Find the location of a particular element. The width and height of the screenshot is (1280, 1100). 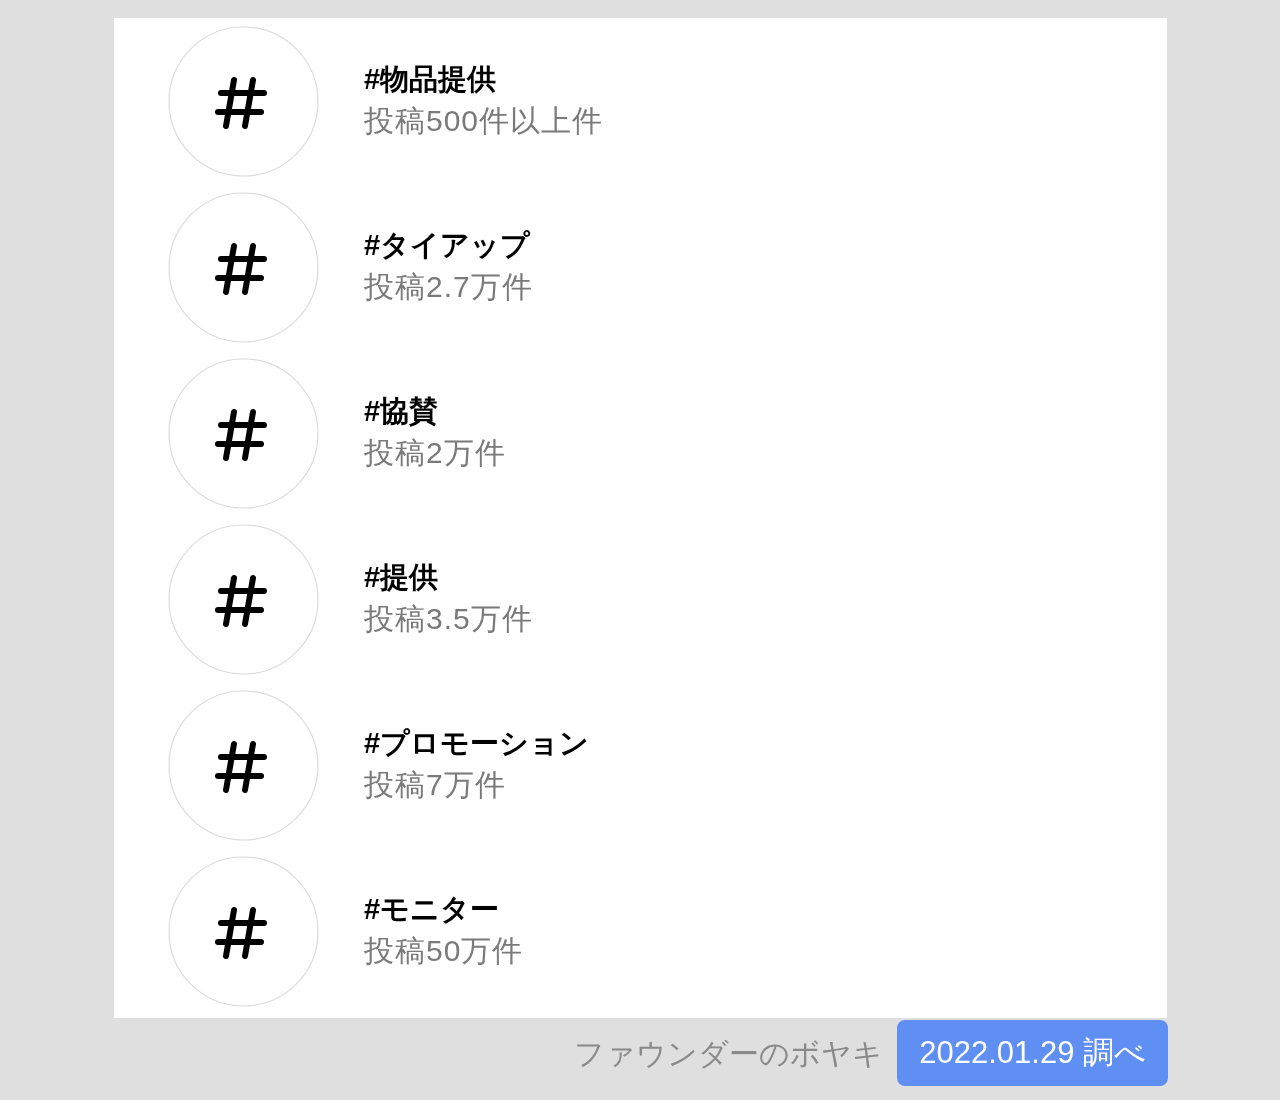

source-credit: ファウンダーのボヤキ is located at coordinates (729, 1053).